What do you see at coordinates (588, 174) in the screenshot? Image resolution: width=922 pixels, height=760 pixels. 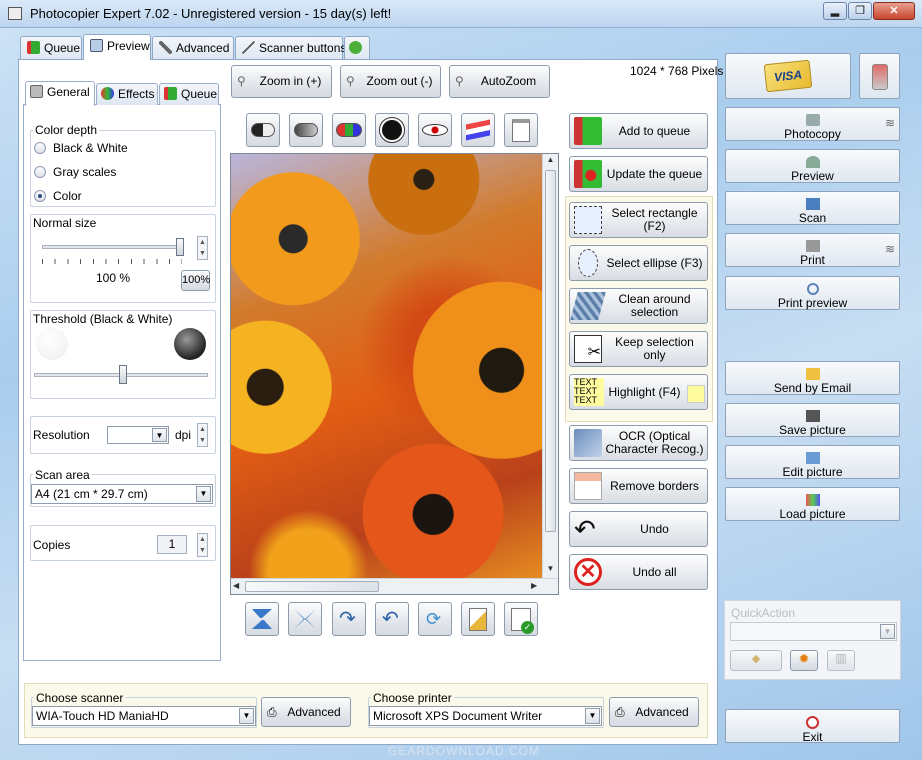 I see `book-red-icon` at bounding box center [588, 174].